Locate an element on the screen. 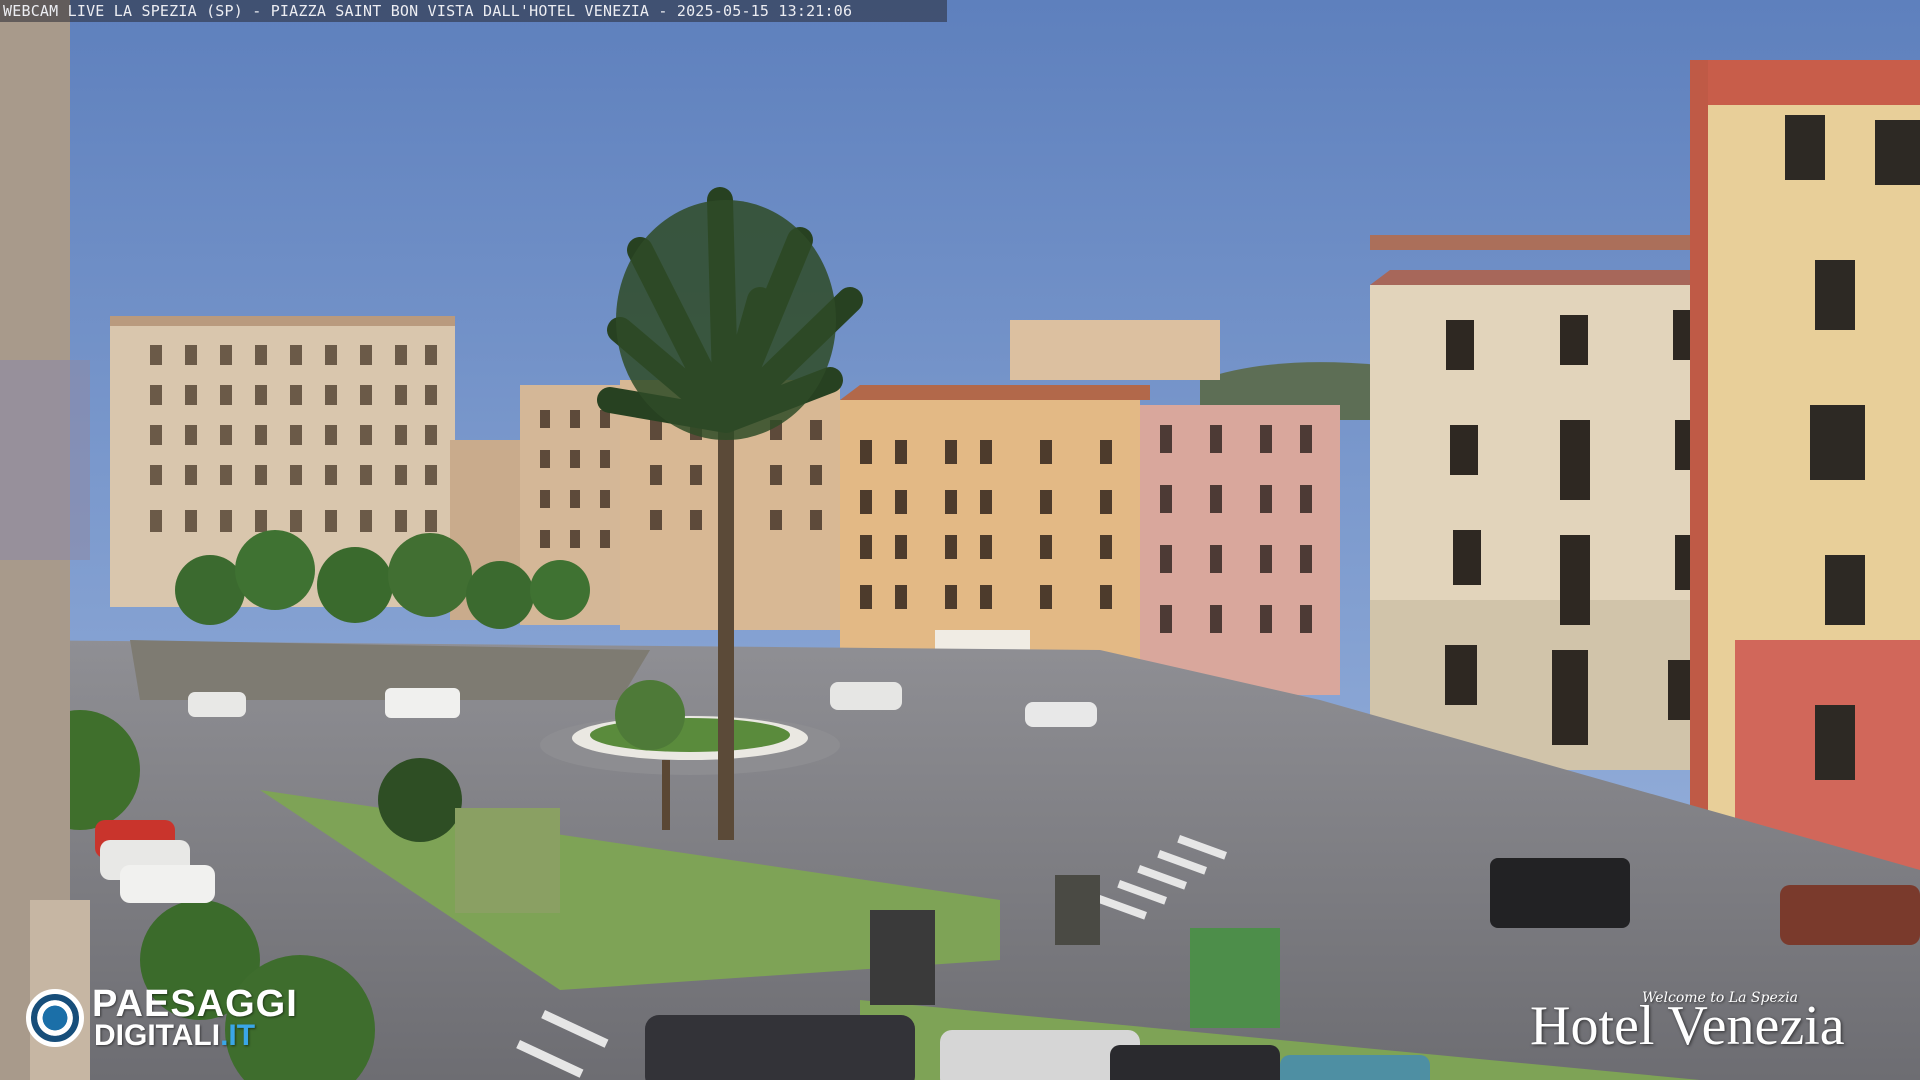 This screenshot has width=1920, height=1080. car-black-suv is located at coordinates (1560, 893).